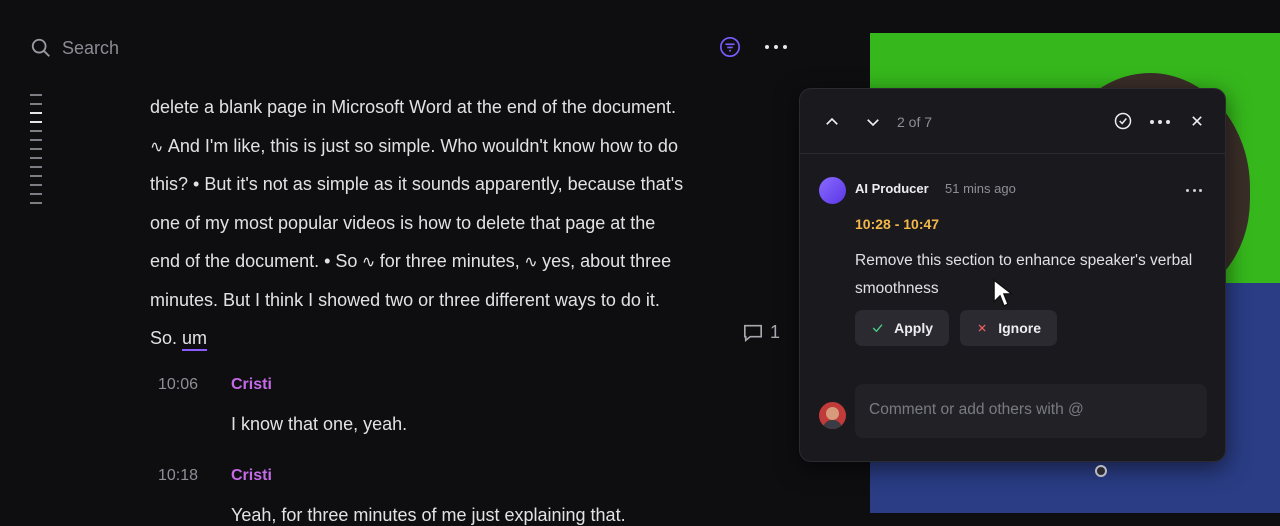  Describe the element at coordinates (892, 188) in the screenshot. I see `comment-author: AI Producer` at that location.